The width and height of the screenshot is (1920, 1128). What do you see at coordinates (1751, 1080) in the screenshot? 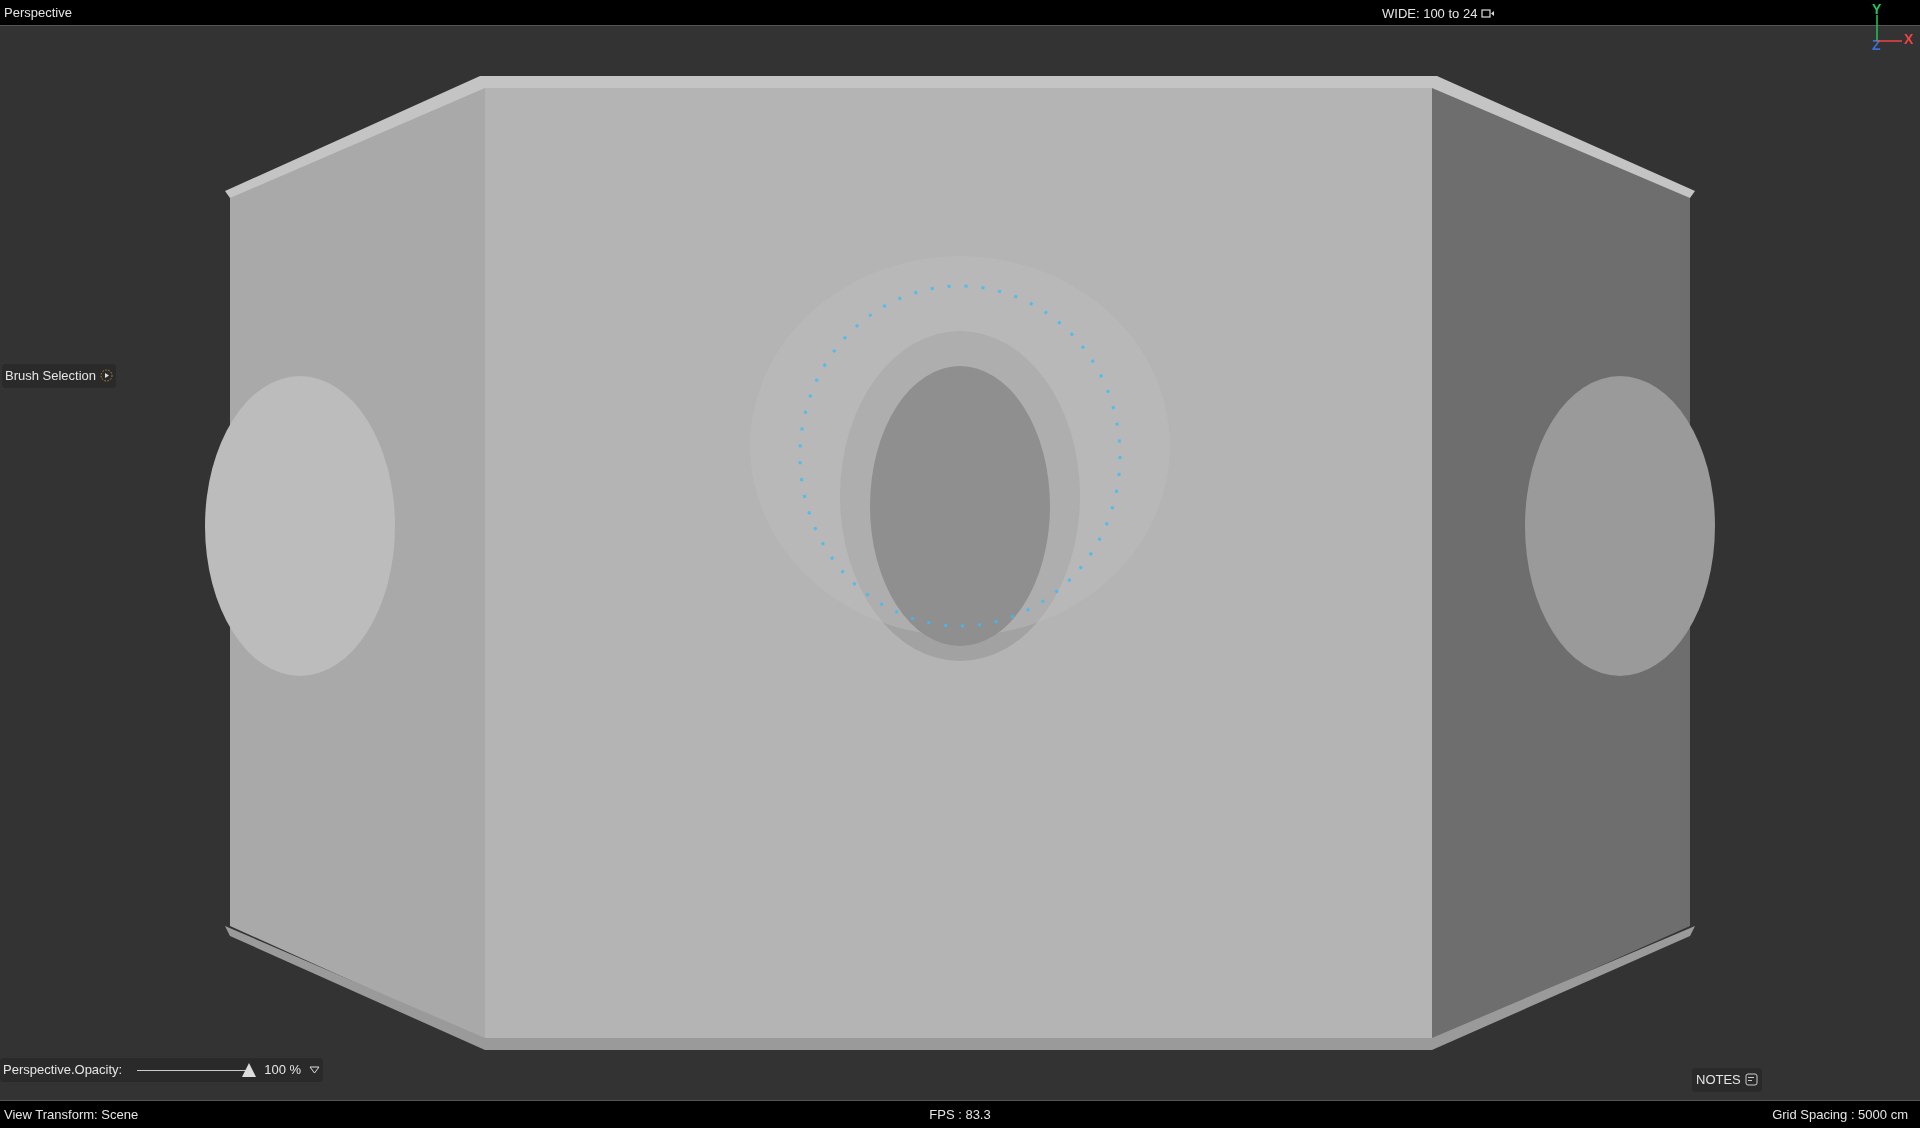
I see `note-icon` at bounding box center [1751, 1080].